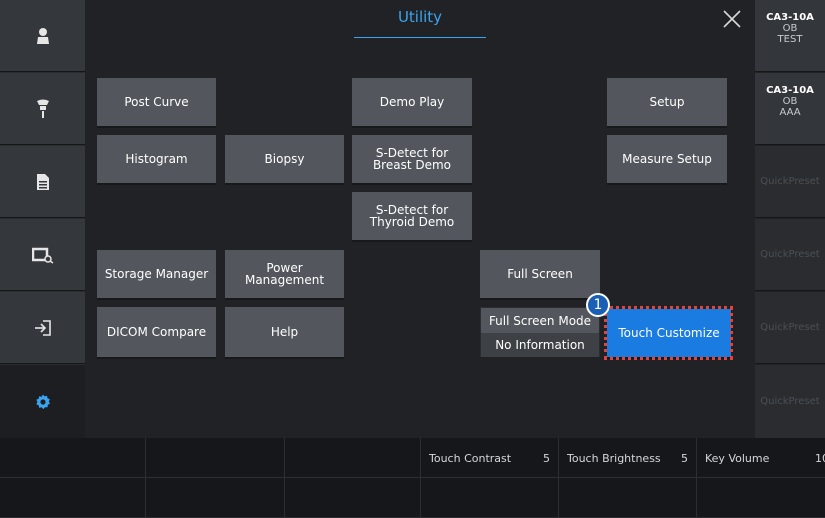 This screenshot has width=825, height=518. I want to click on preset-name: AAA, so click(790, 112).